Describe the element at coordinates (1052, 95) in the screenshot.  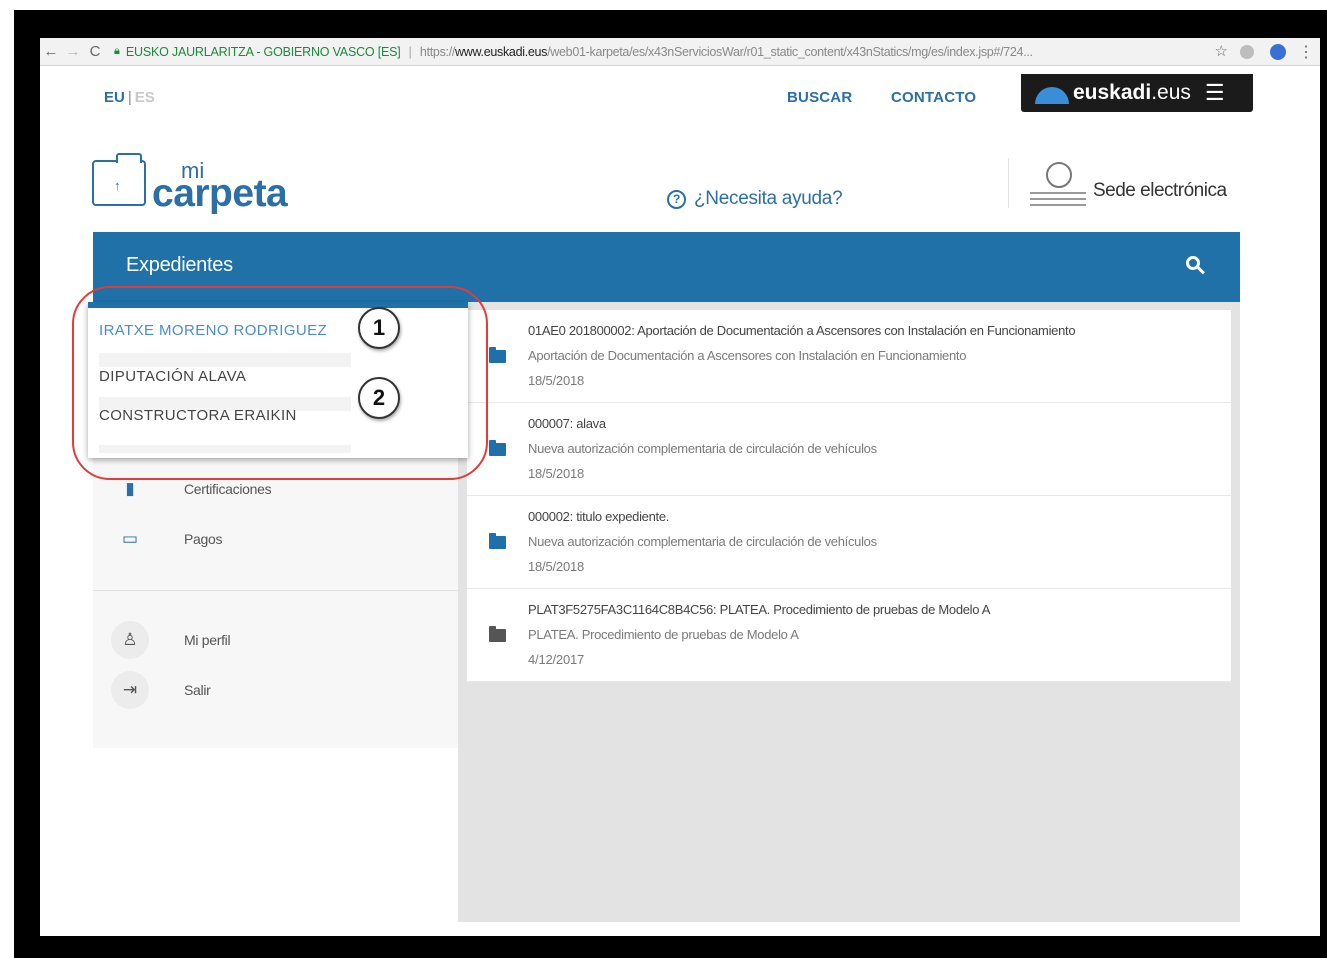
I see `euskadi-logo-icon` at that location.